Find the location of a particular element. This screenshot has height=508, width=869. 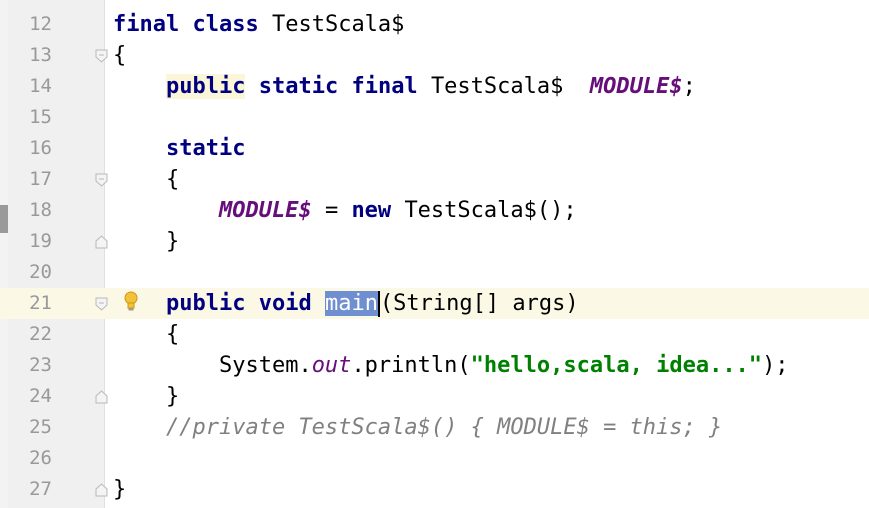

parameter-list: (String[] args) is located at coordinates (479, 303).